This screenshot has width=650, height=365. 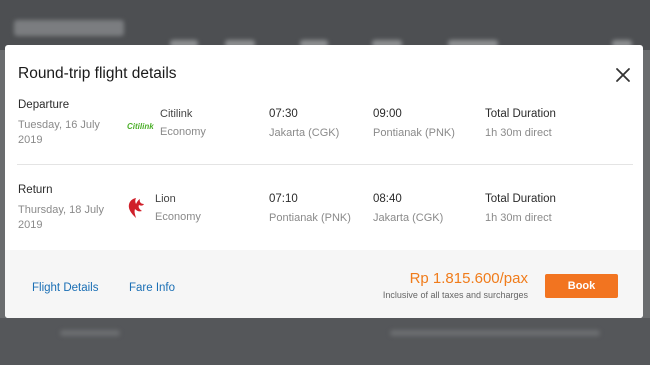 What do you see at coordinates (581, 286) in the screenshot?
I see `book-button: Book` at bounding box center [581, 286].